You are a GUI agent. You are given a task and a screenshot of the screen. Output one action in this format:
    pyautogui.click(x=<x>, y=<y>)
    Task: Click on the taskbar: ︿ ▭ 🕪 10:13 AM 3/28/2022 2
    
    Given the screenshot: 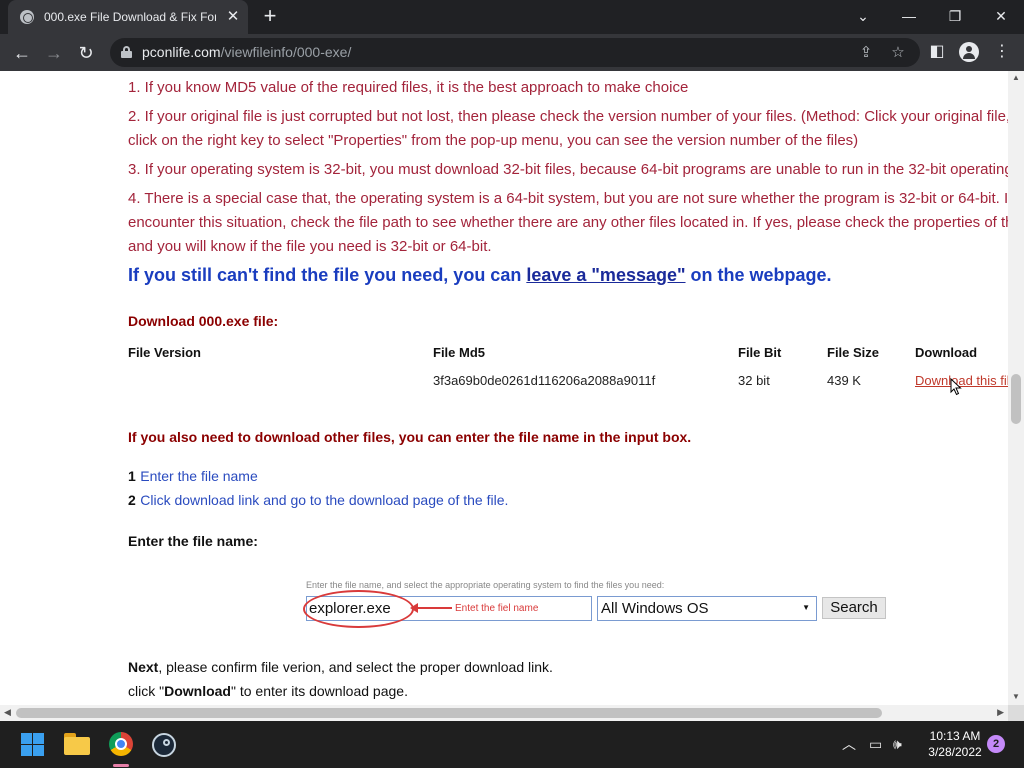 What is the action you would take?
    pyautogui.click(x=512, y=744)
    